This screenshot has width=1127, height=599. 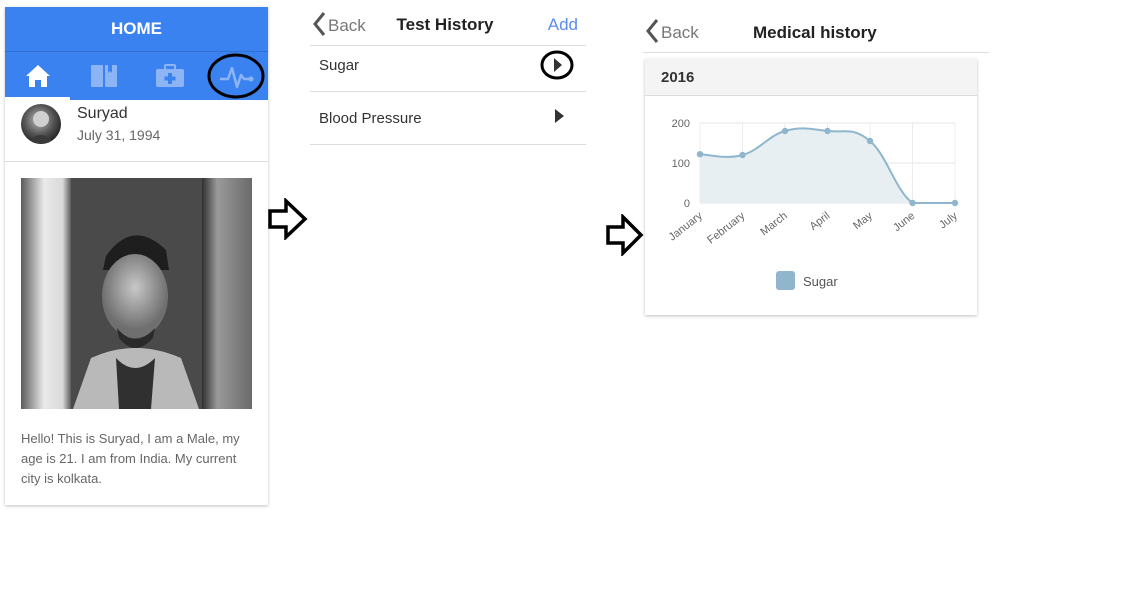 I want to click on tab-book, so click(x=103, y=76).